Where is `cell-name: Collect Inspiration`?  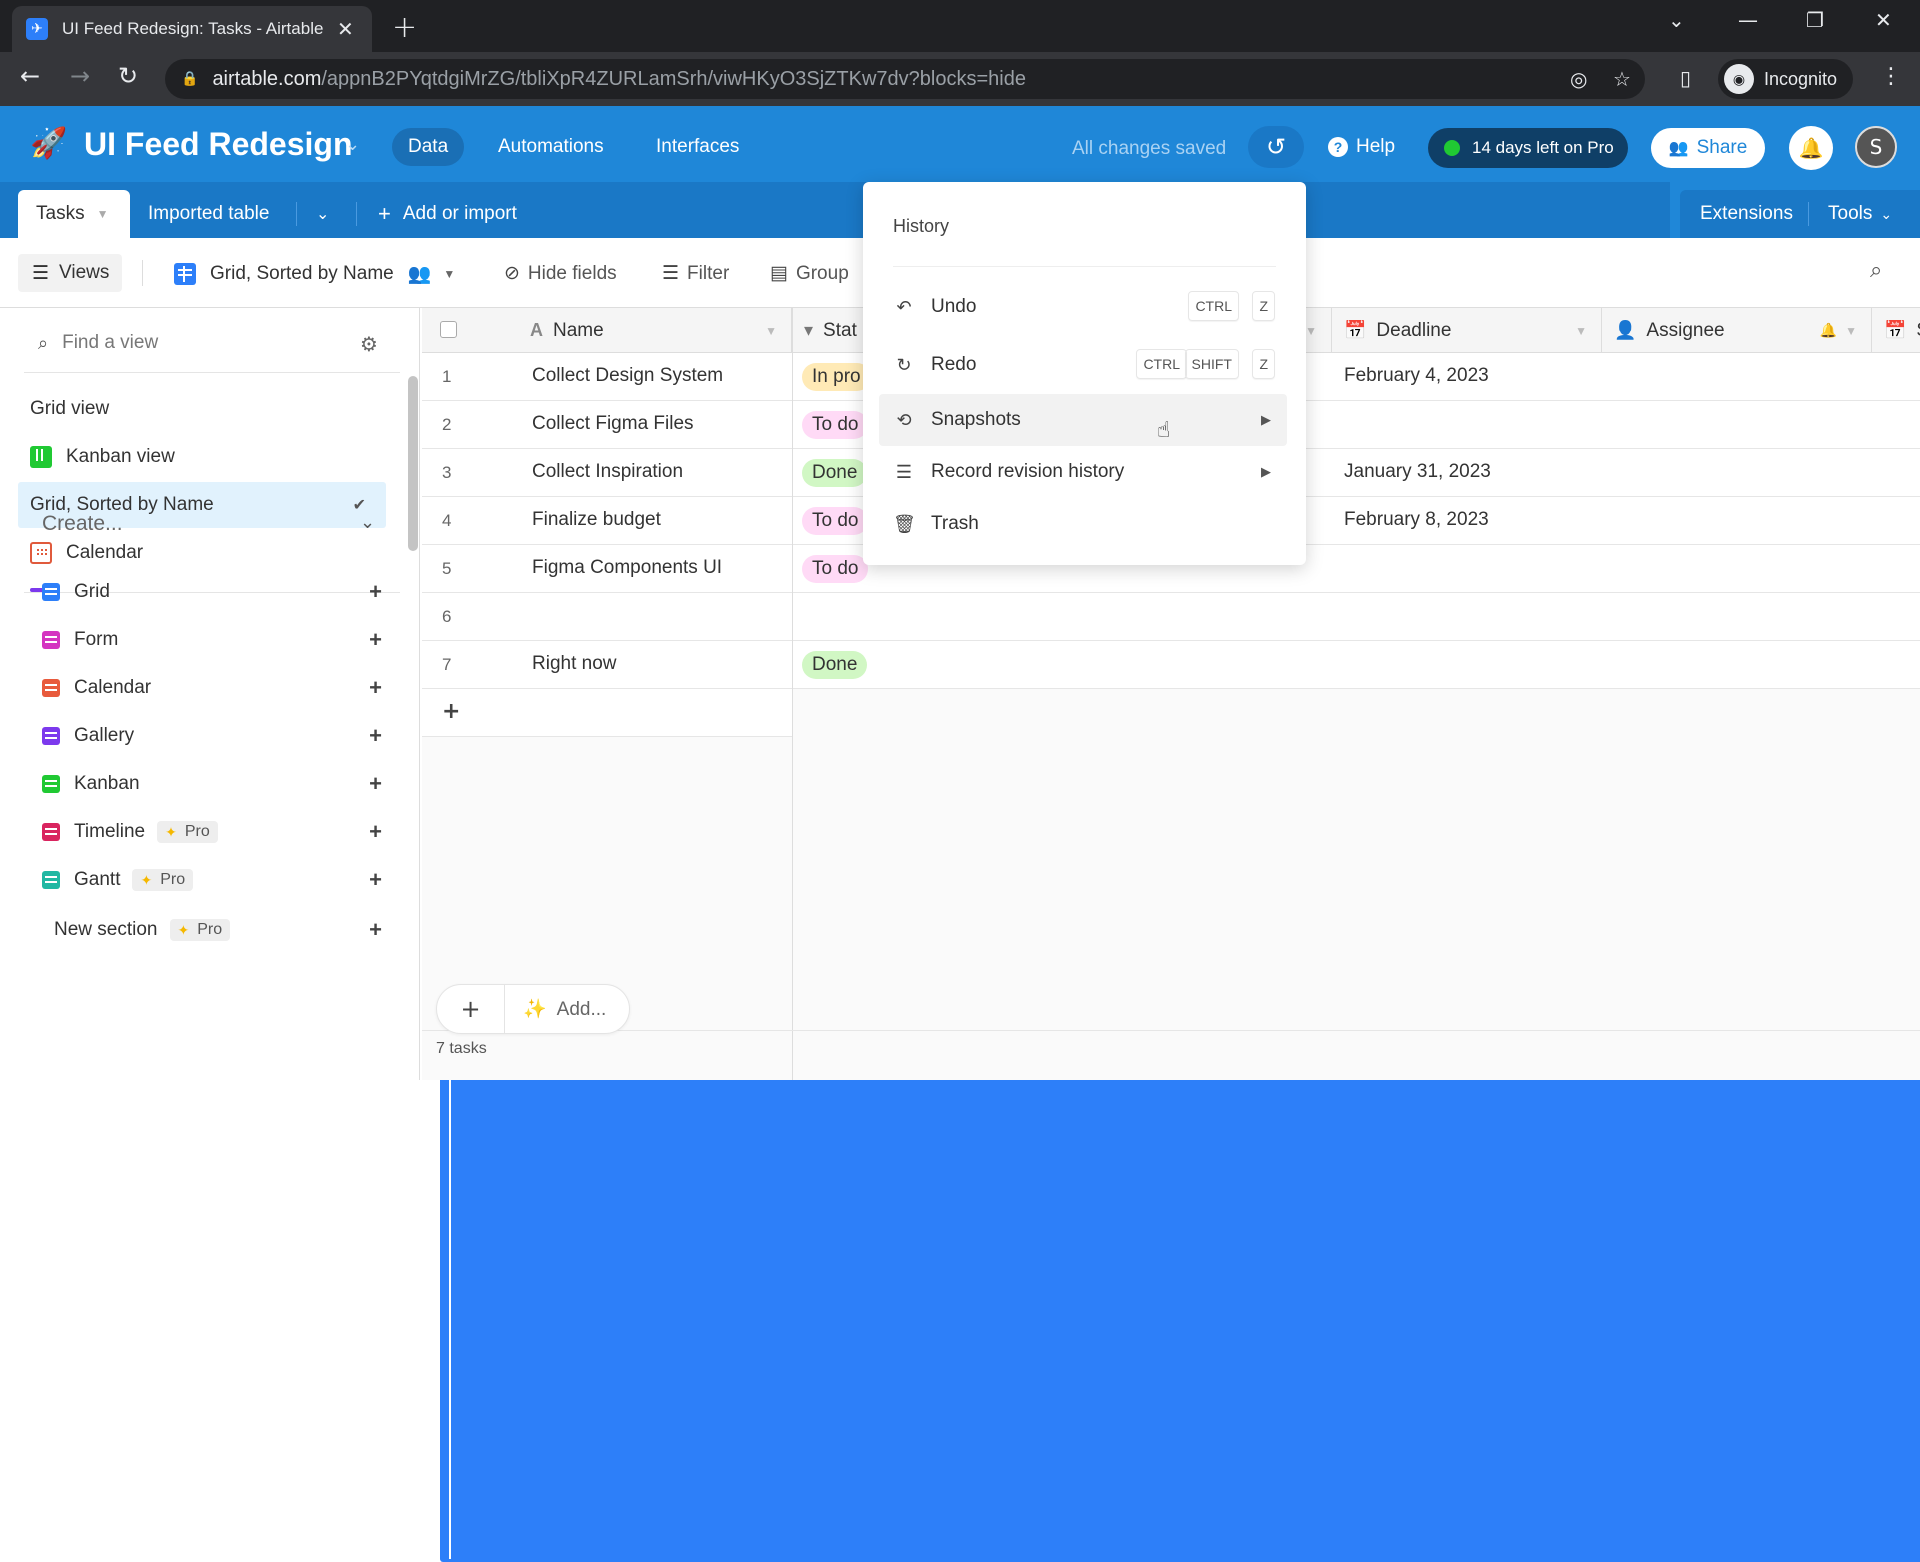 cell-name: Collect Inspiration is located at coordinates (607, 472).